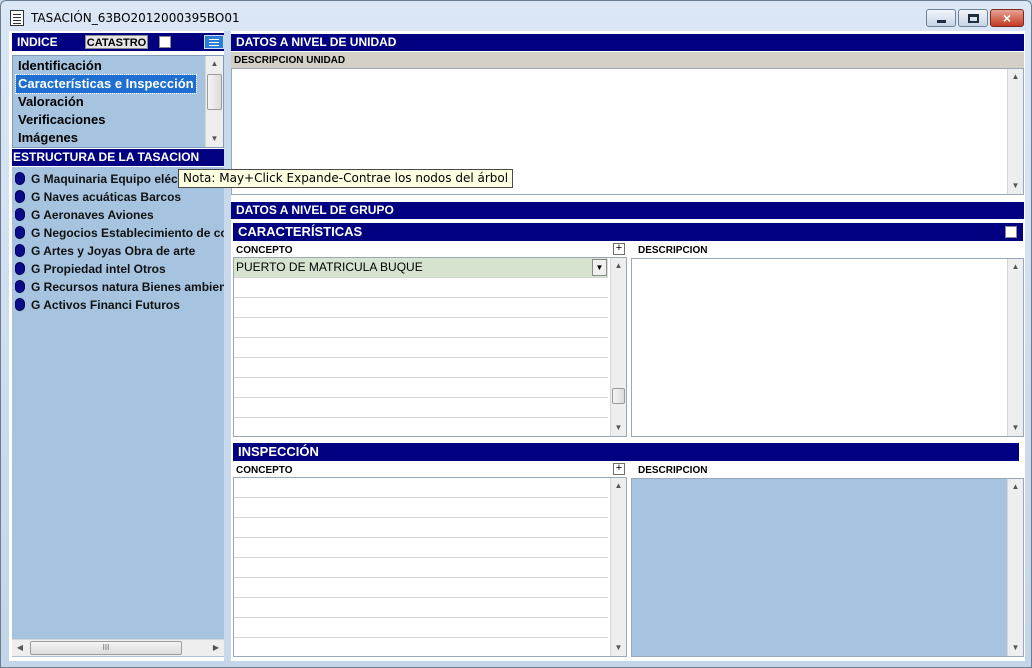  What do you see at coordinates (619, 249) in the screenshot?
I see `caracteristicas-add-button: +` at bounding box center [619, 249].